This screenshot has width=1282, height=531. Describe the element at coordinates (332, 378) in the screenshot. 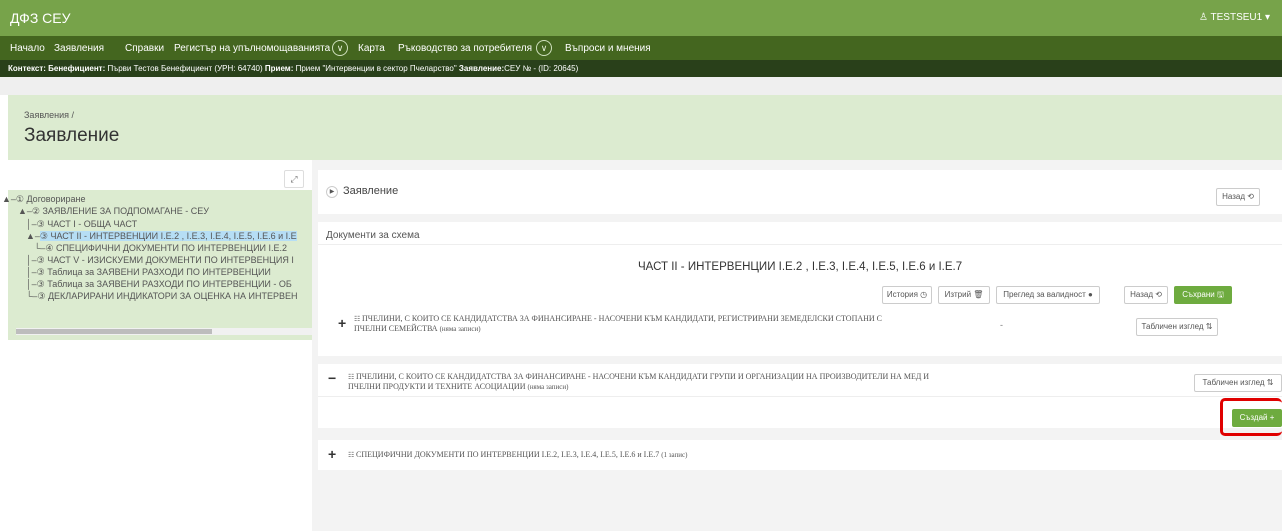

I see `collapse-minus-icon: −` at that location.